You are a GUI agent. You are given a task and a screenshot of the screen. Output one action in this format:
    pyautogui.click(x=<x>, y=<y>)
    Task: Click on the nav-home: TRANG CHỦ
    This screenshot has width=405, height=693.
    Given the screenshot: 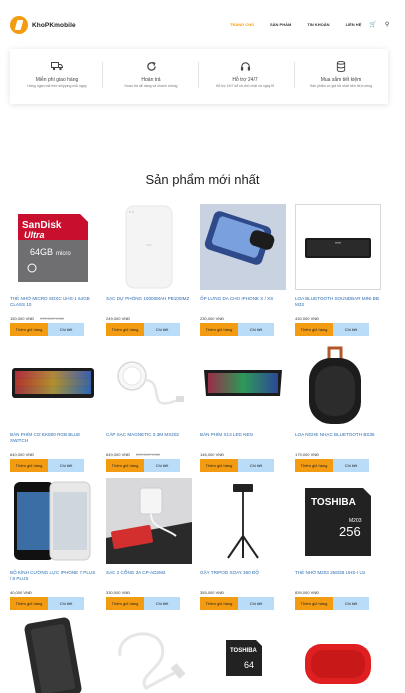 What is the action you would take?
    pyautogui.click(x=242, y=24)
    